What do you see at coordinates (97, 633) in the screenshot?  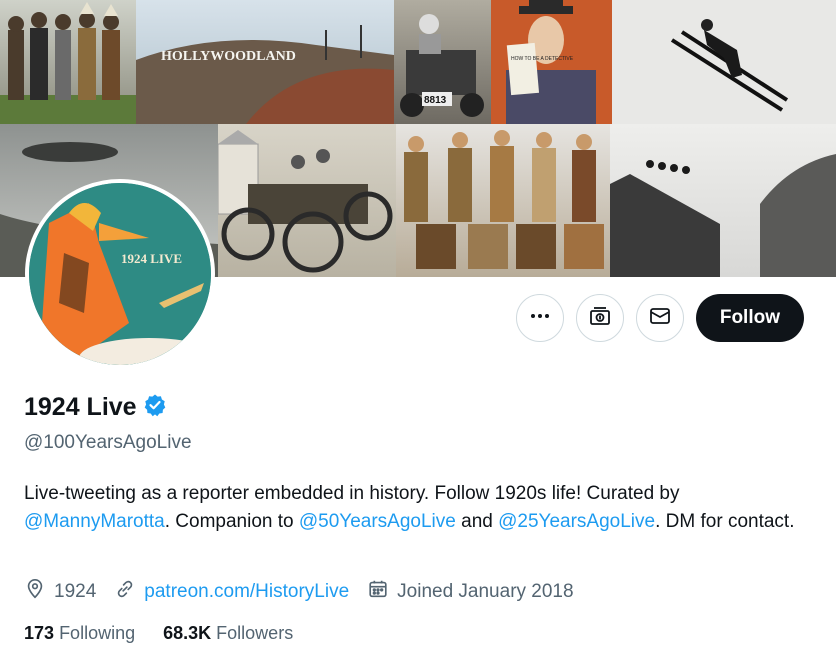 I see `following-label: Following` at bounding box center [97, 633].